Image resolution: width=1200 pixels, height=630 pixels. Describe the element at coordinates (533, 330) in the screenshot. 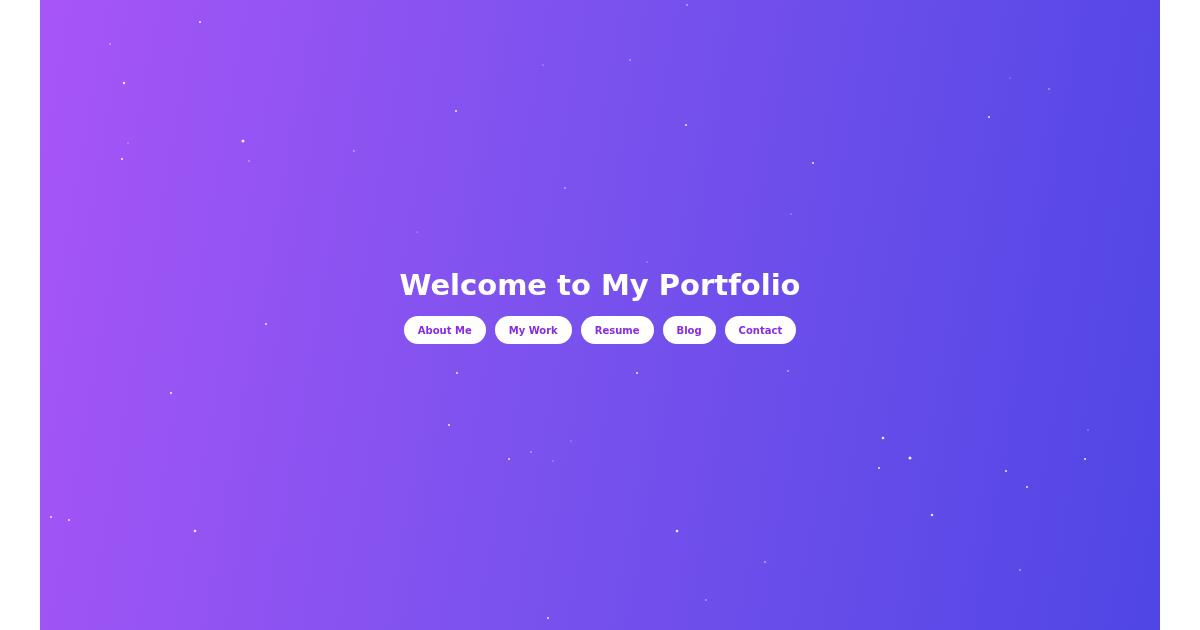

I see `nav-button: My Work` at that location.